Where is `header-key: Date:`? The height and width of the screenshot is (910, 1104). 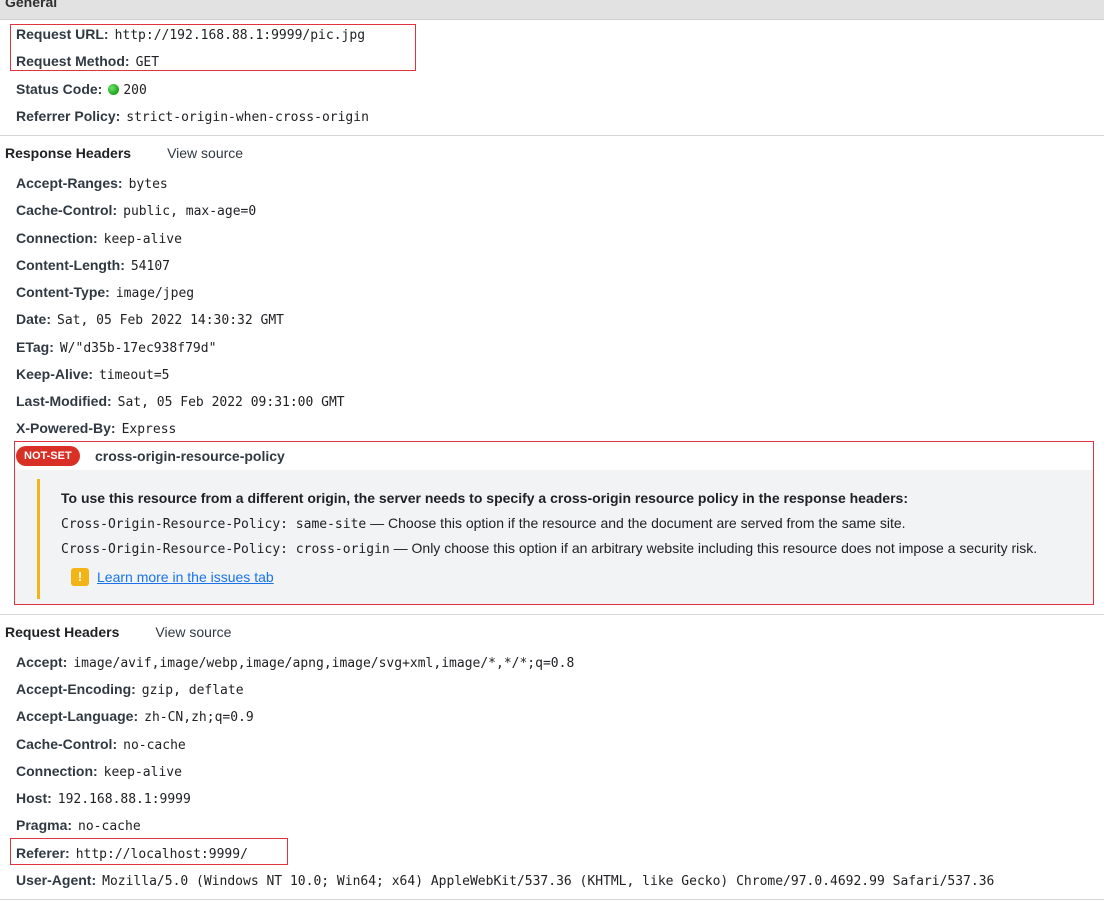 header-key: Date: is located at coordinates (34, 319).